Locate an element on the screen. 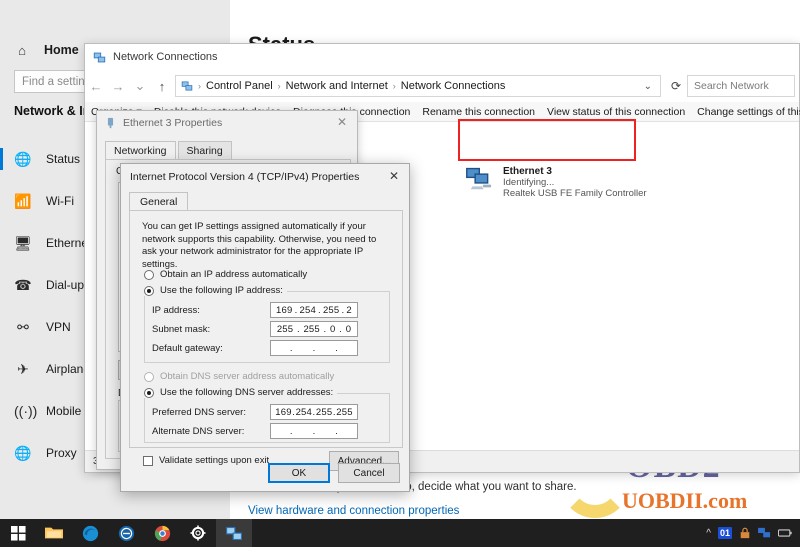 This screenshot has width=800, height=547. refresh-icon: ⟳ is located at coordinates (676, 86).